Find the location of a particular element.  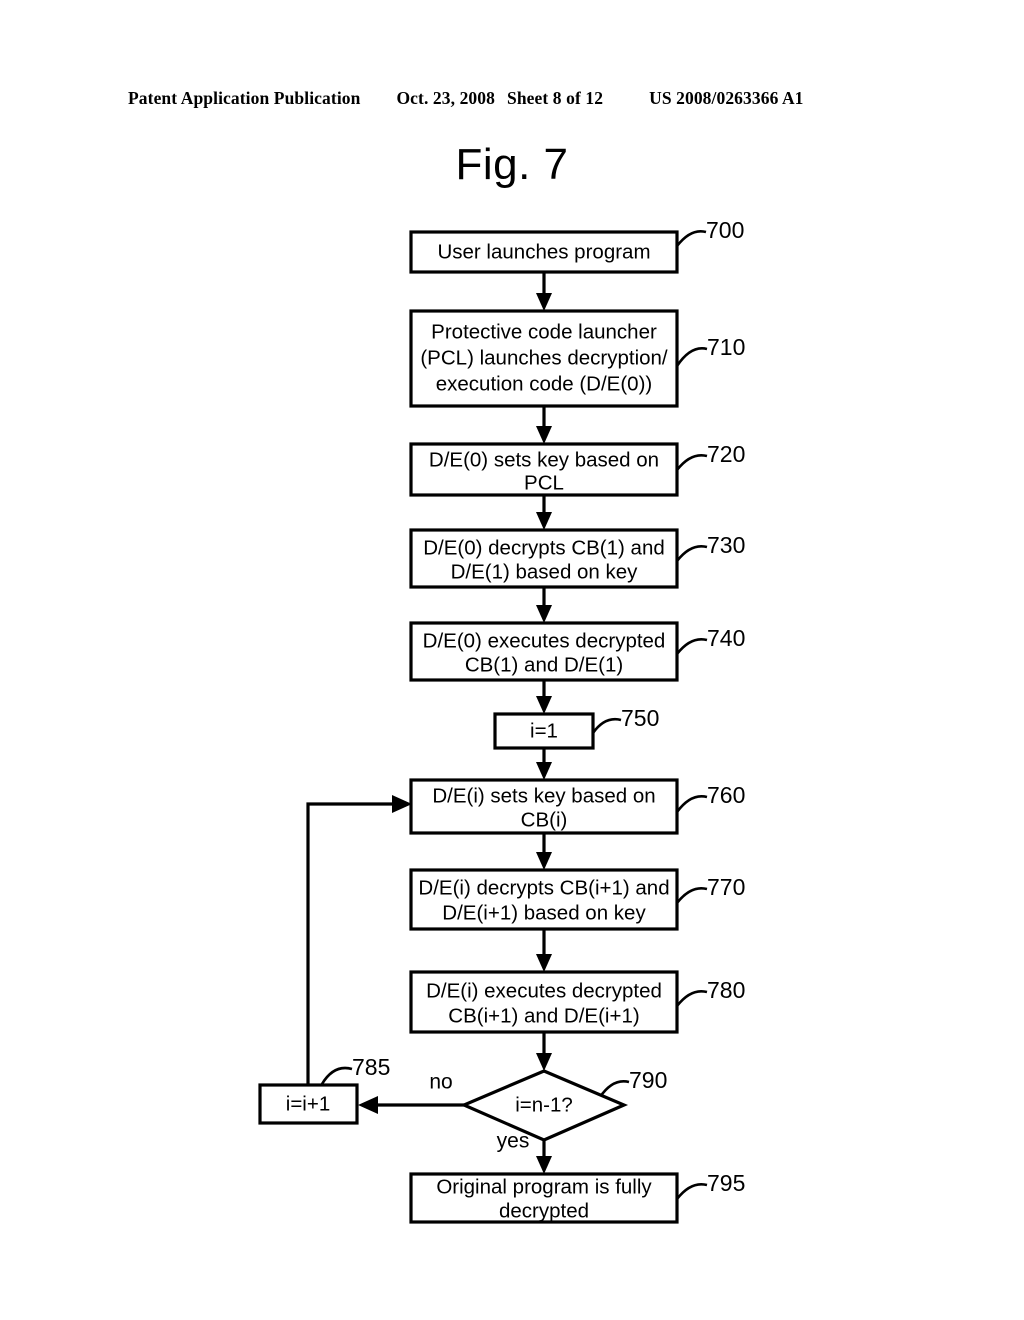

node-785: i=i+1 is located at coordinates (308, 1104).